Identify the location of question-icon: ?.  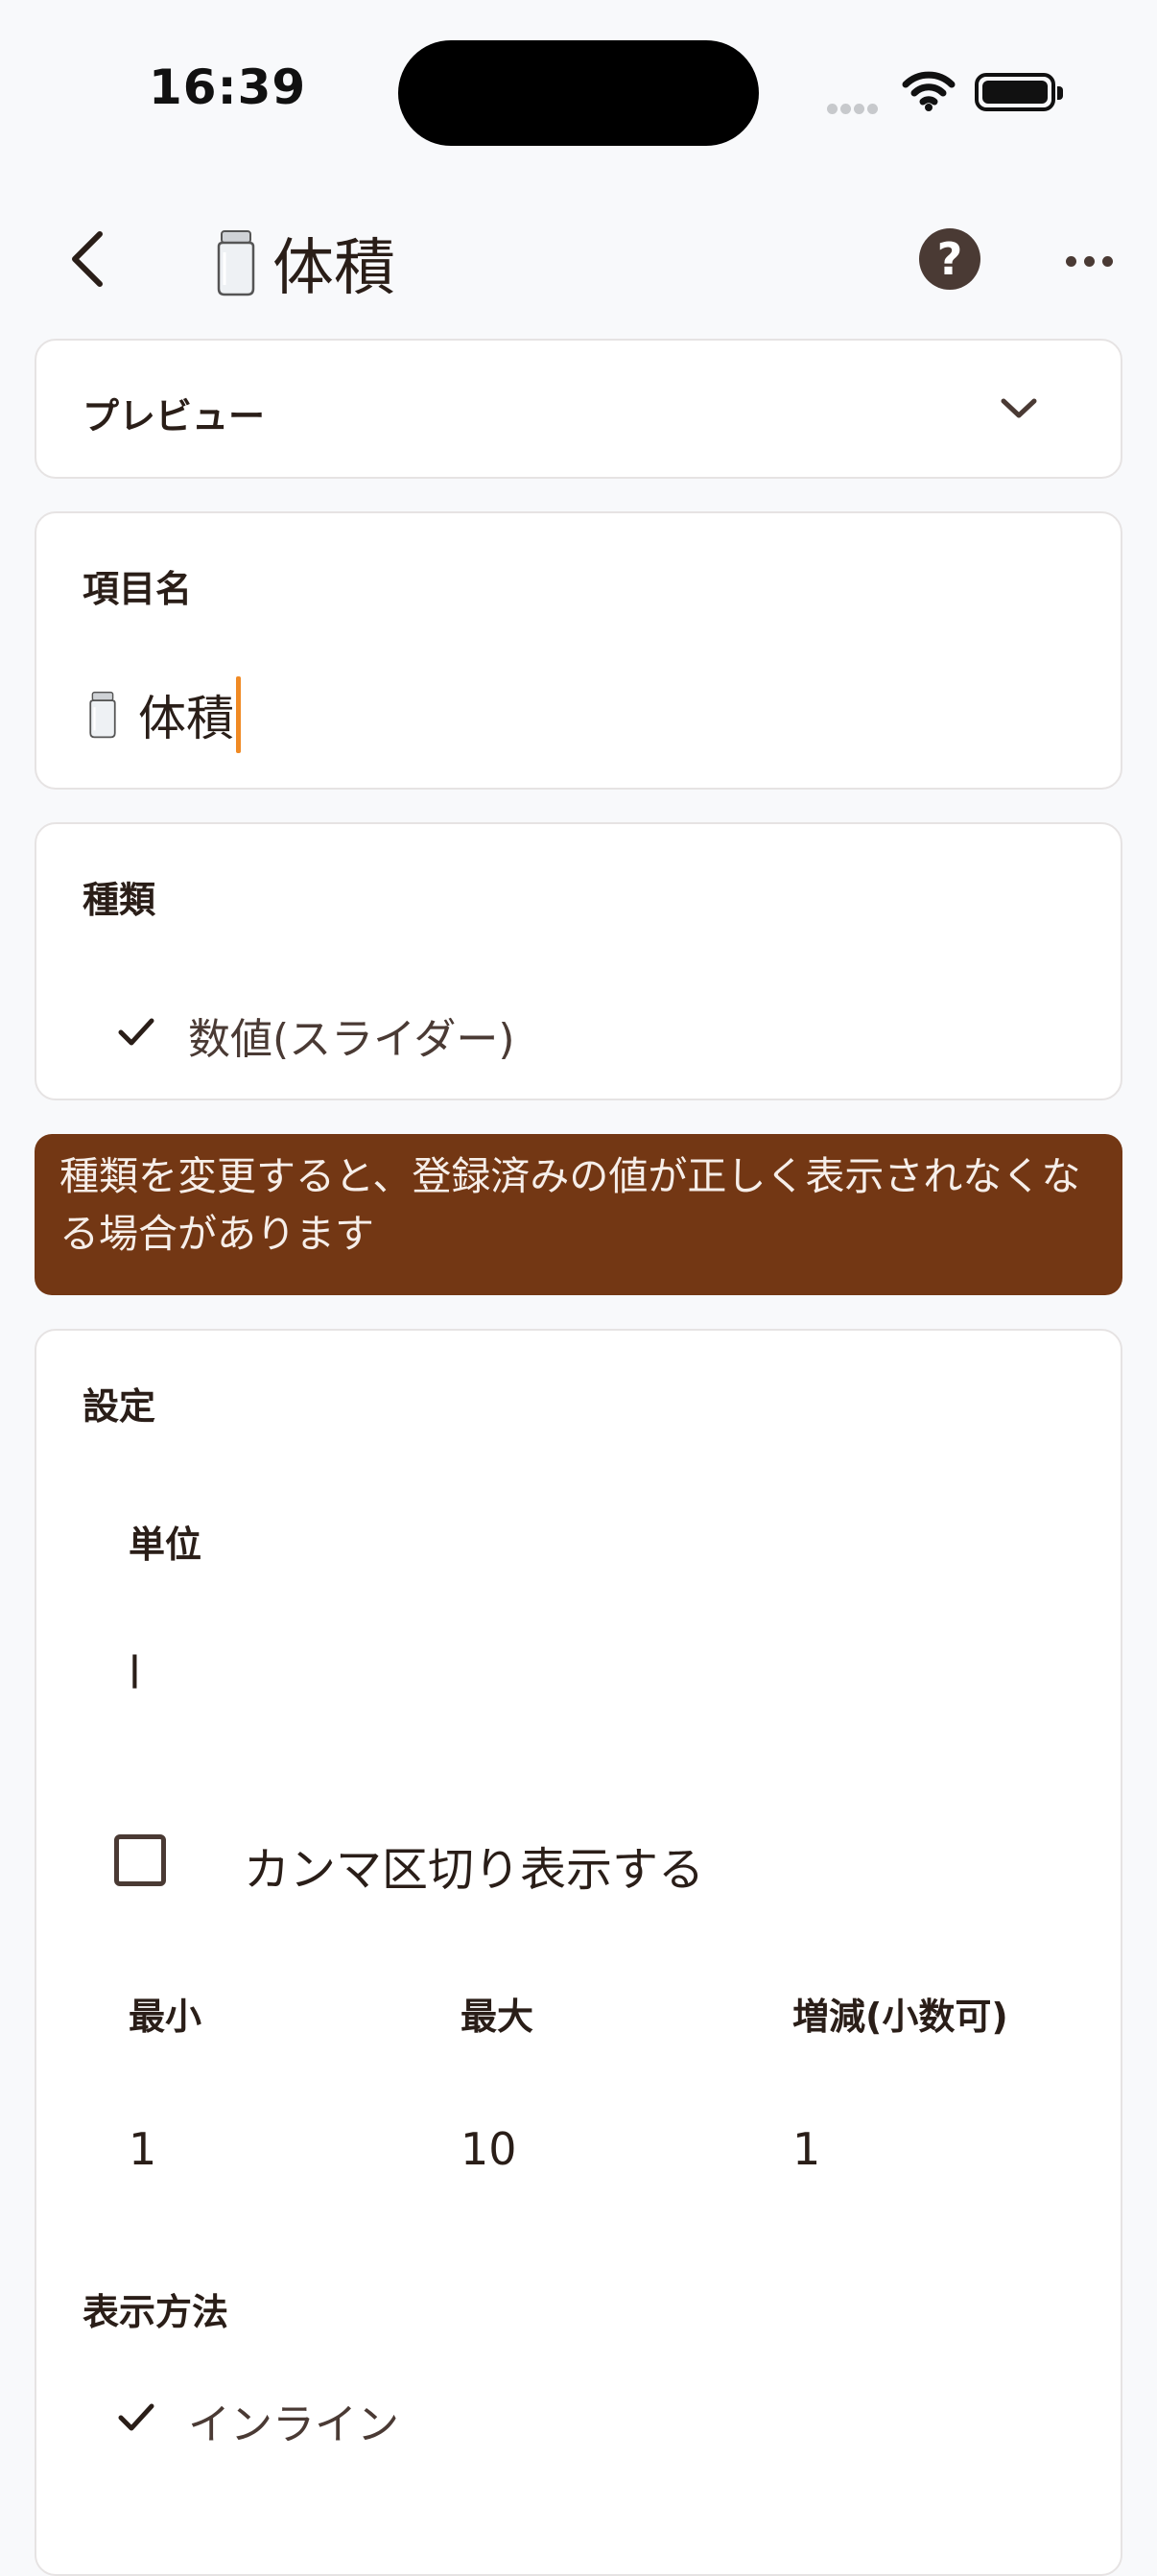
(949, 259).